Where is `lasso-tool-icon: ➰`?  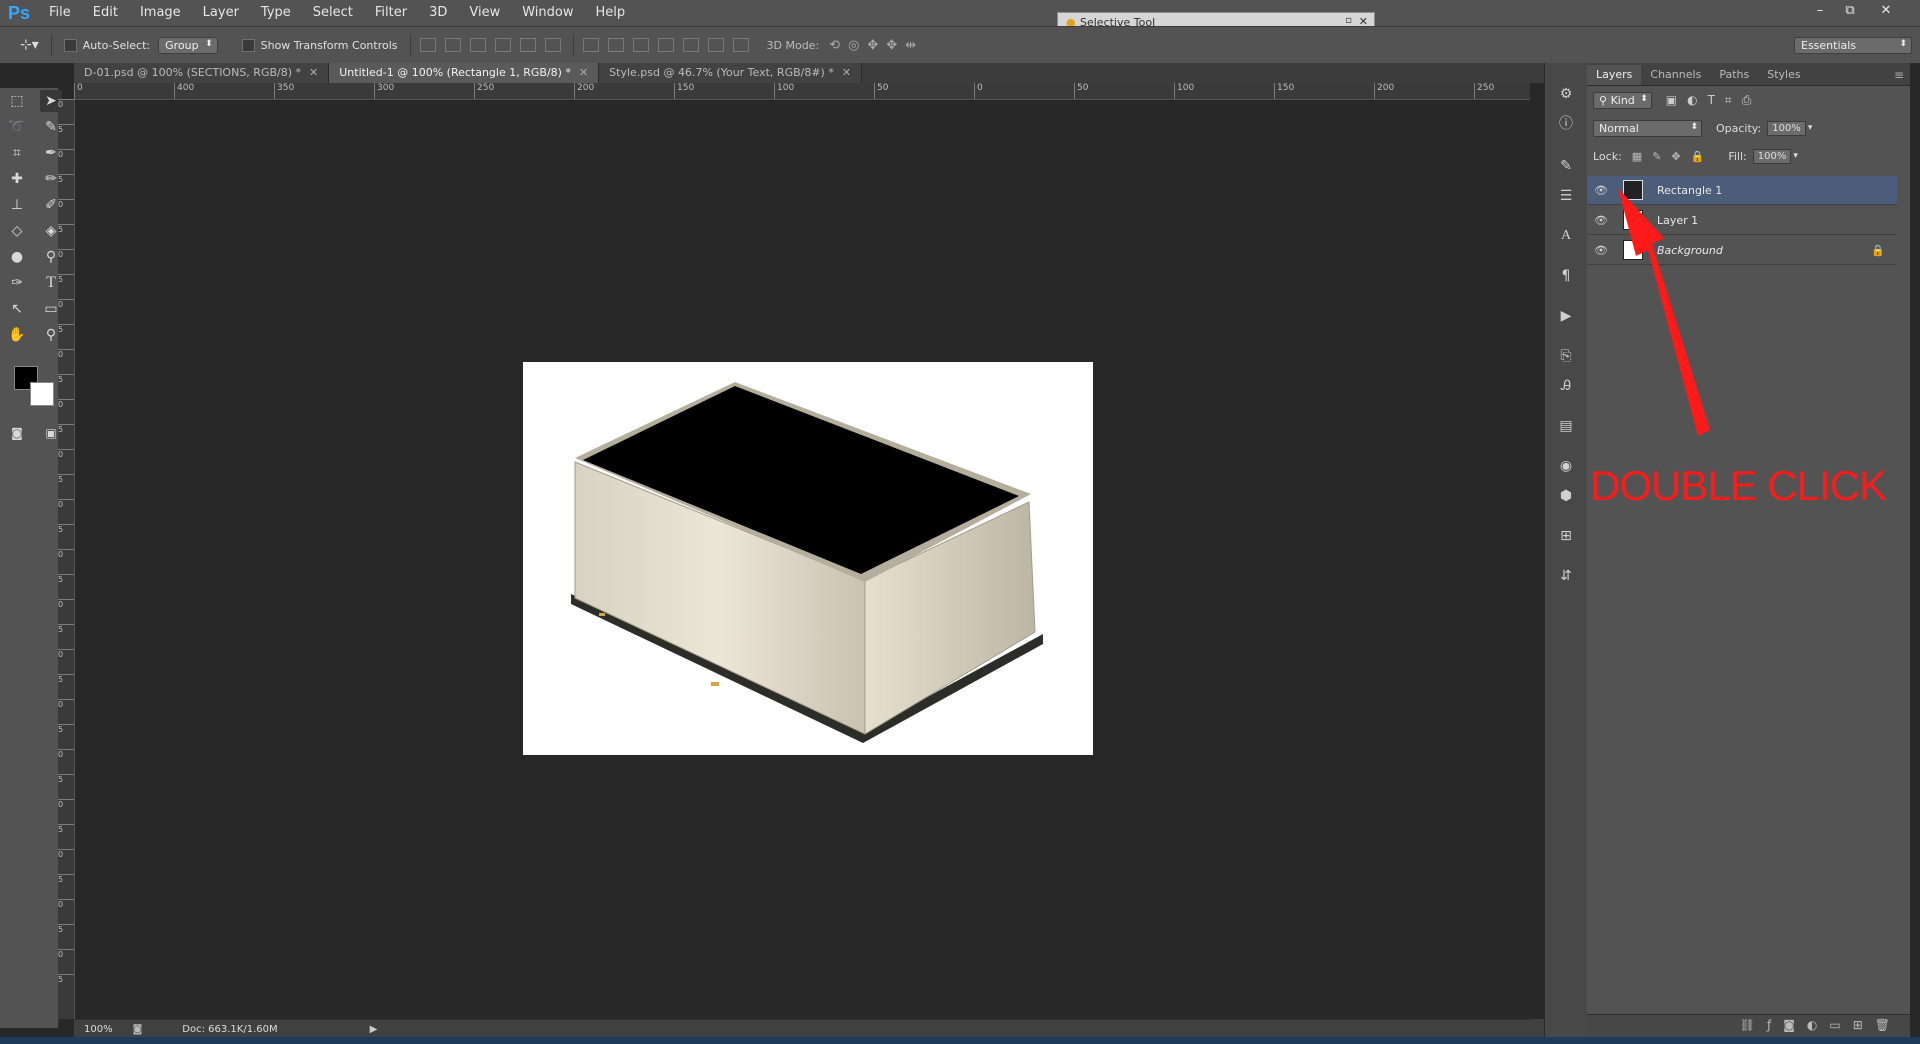
lasso-tool-icon: ➰ is located at coordinates (17, 127).